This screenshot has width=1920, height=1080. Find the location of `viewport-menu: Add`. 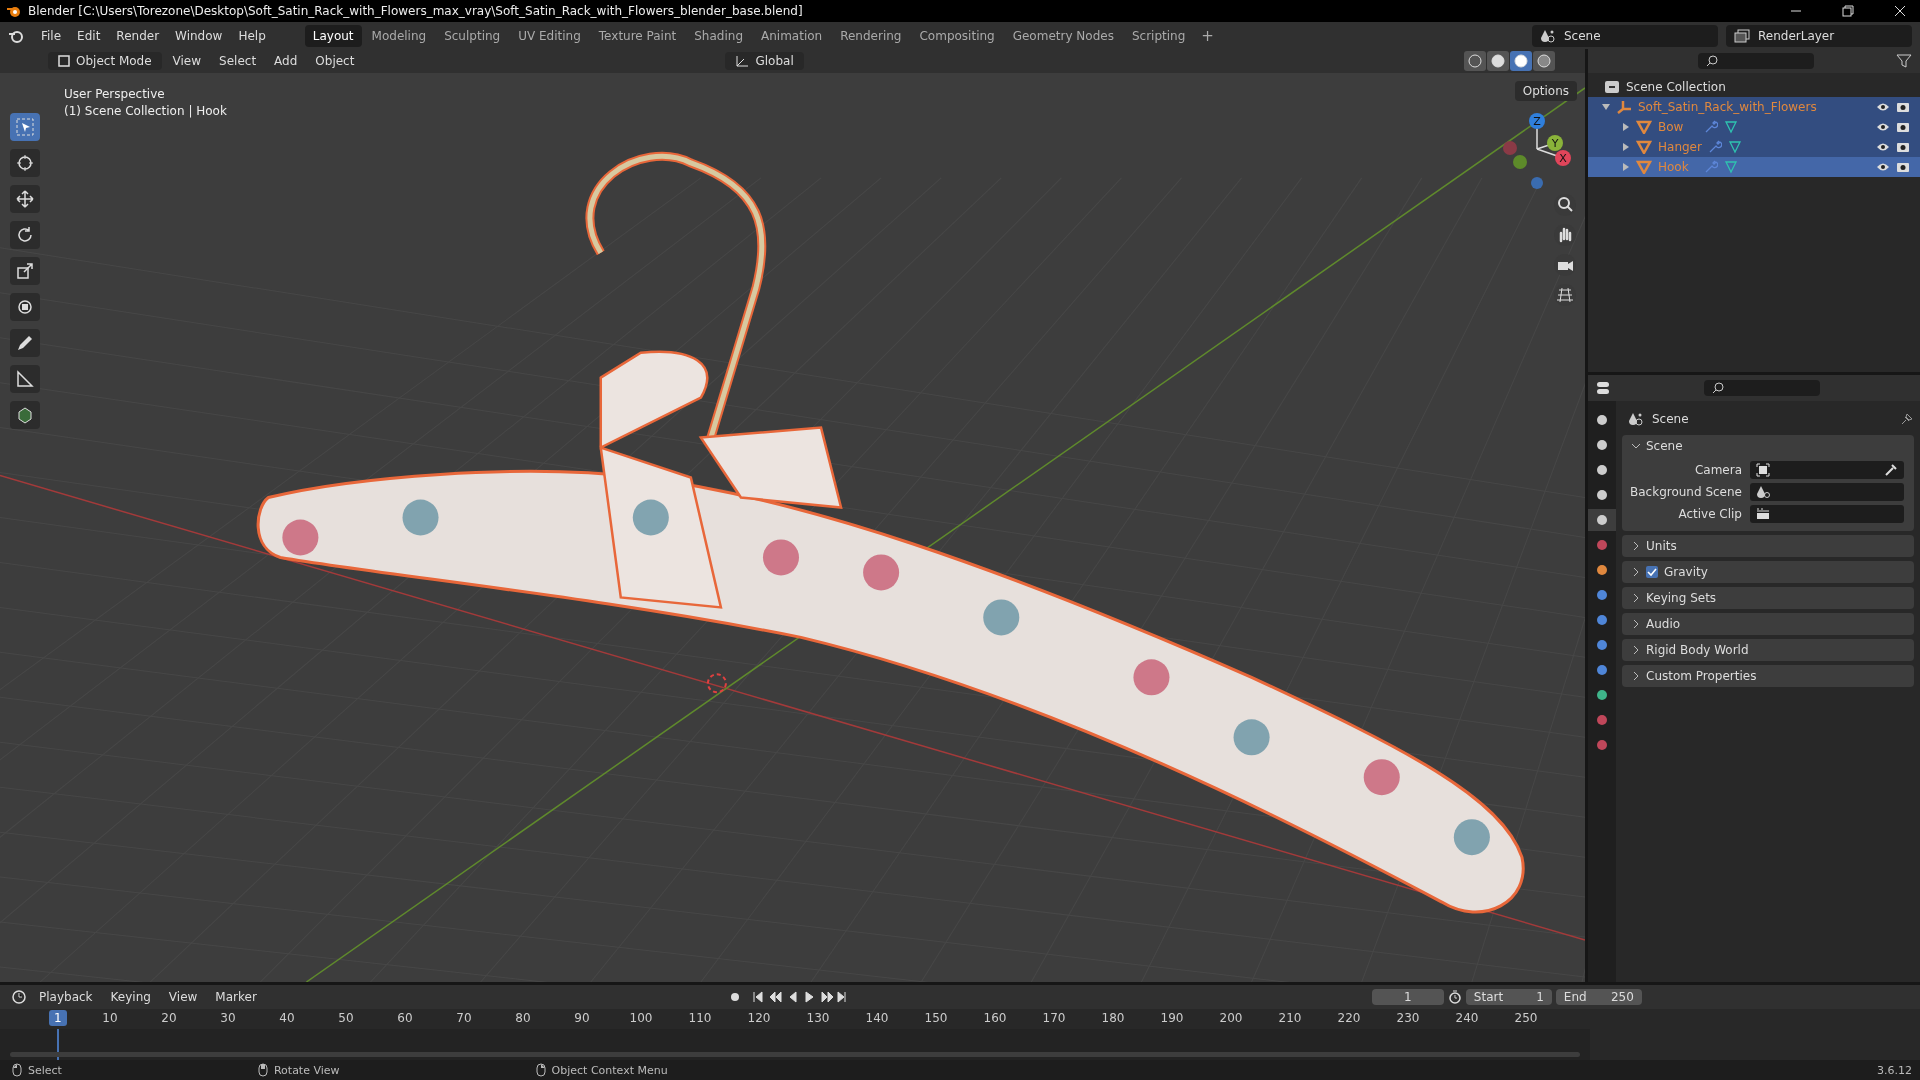

viewport-menu: Add is located at coordinates (286, 61).